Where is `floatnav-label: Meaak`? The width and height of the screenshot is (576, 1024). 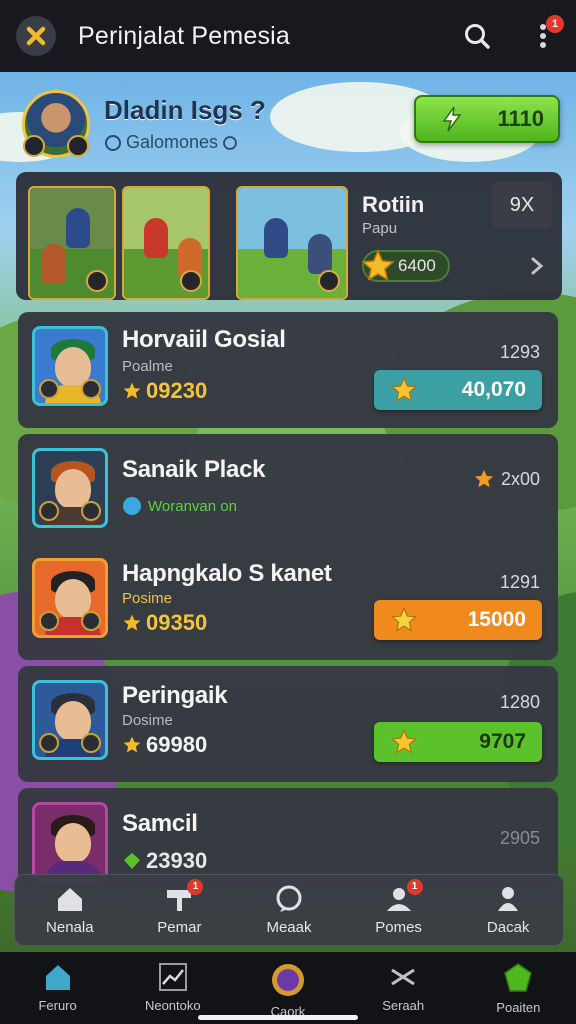
floatnav-label: Meaak is located at coordinates (289, 927).